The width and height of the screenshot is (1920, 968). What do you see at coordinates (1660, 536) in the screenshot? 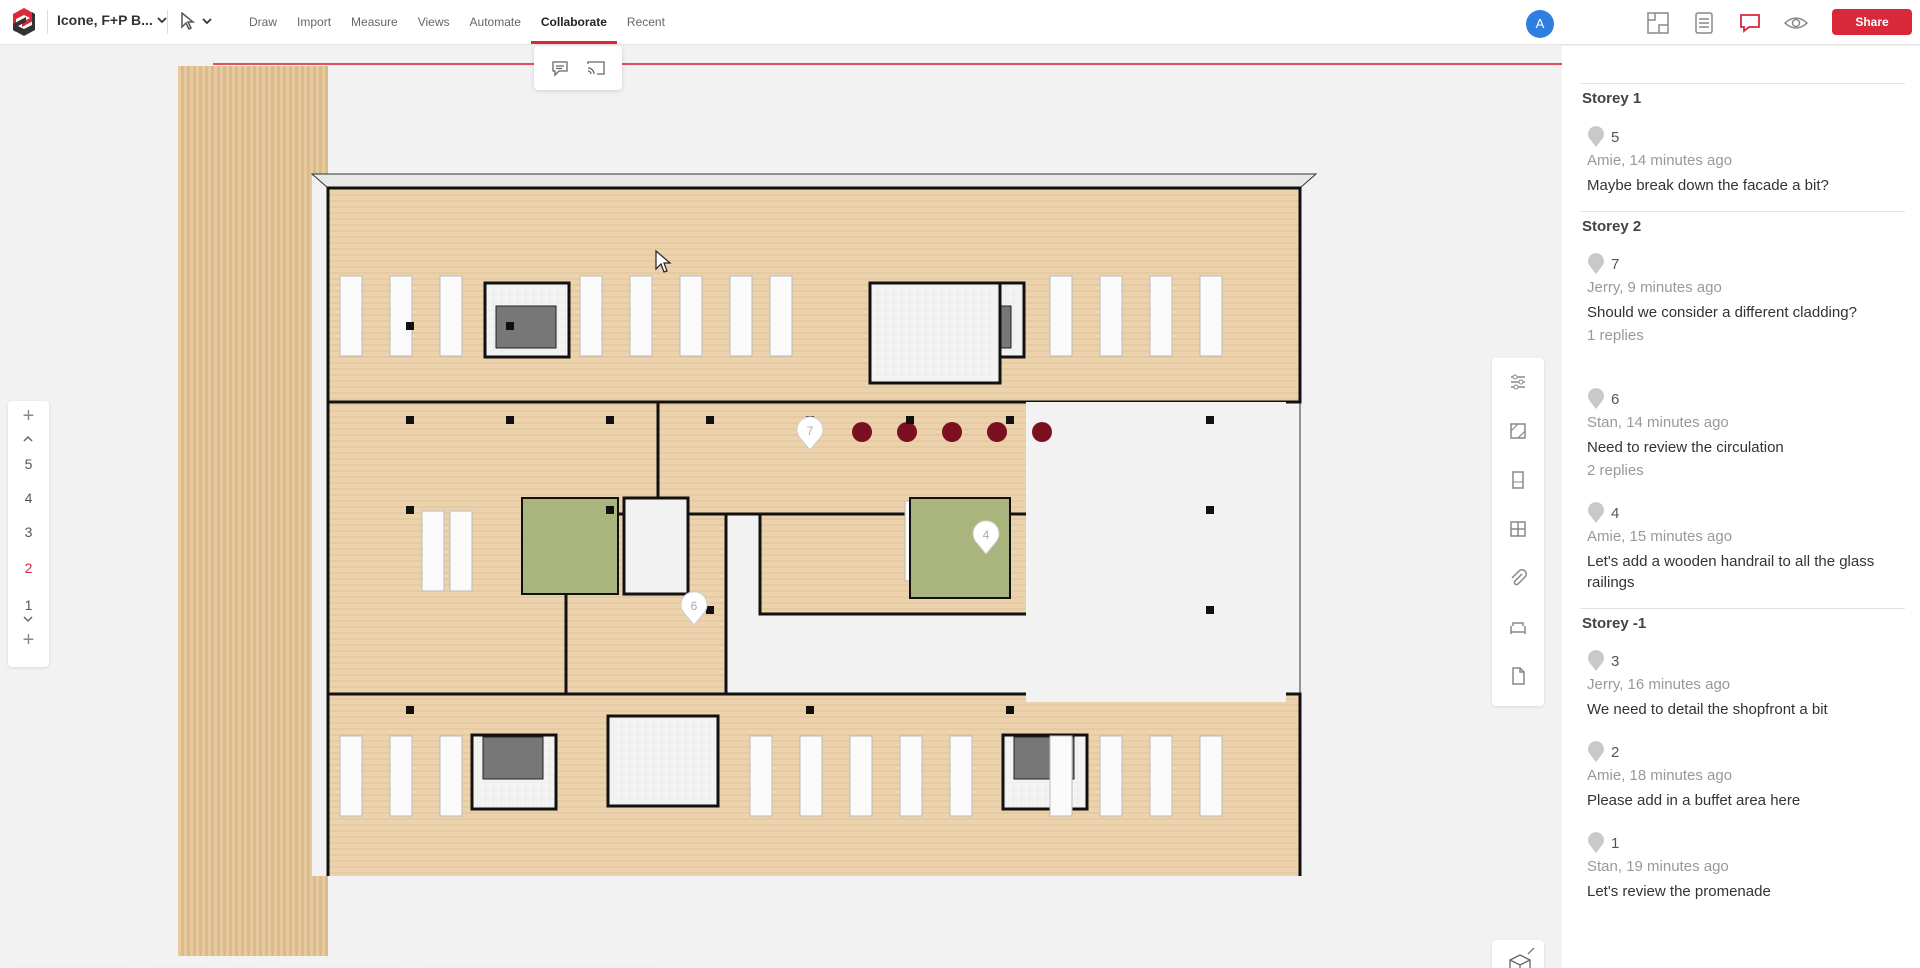
I see `comment-meta: Amie, 15 minutes ago` at bounding box center [1660, 536].